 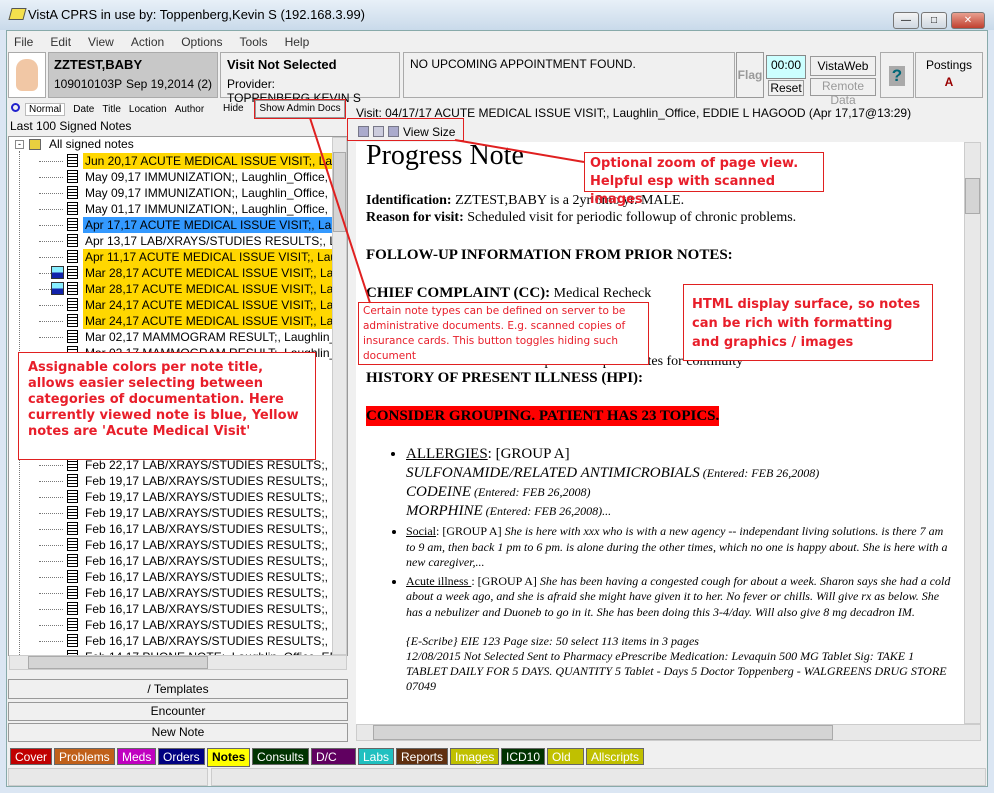 What do you see at coordinates (447, 210) in the screenshot?
I see `annotation-arrows` at bounding box center [447, 210].